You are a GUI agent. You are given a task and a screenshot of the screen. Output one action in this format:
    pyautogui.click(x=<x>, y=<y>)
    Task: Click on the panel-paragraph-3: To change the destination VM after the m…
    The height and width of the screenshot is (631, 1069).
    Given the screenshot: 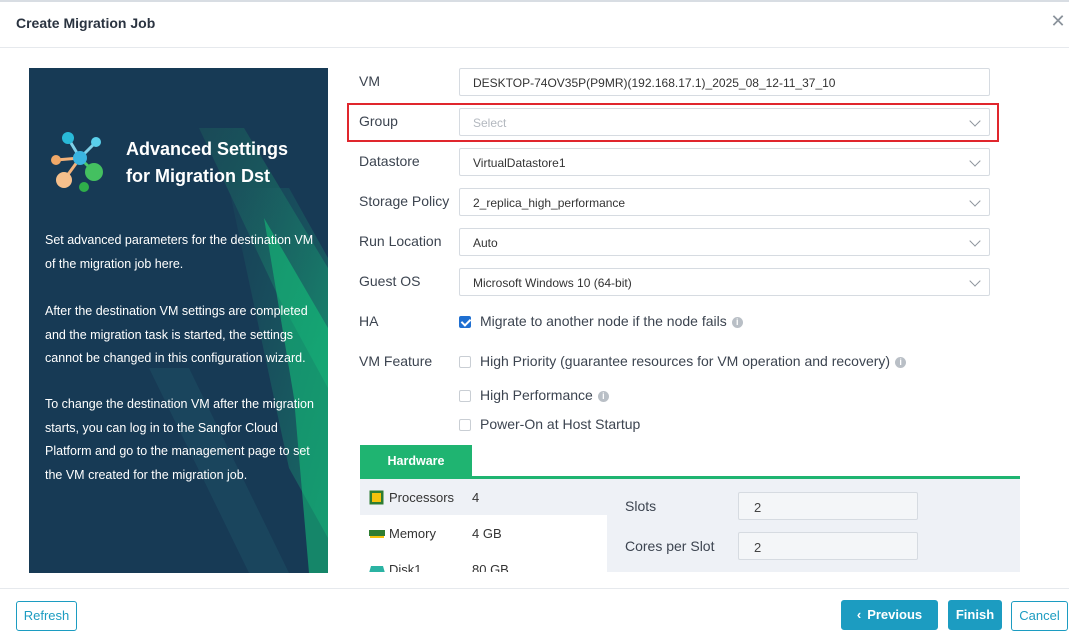 What is the action you would take?
    pyautogui.click(x=179, y=439)
    